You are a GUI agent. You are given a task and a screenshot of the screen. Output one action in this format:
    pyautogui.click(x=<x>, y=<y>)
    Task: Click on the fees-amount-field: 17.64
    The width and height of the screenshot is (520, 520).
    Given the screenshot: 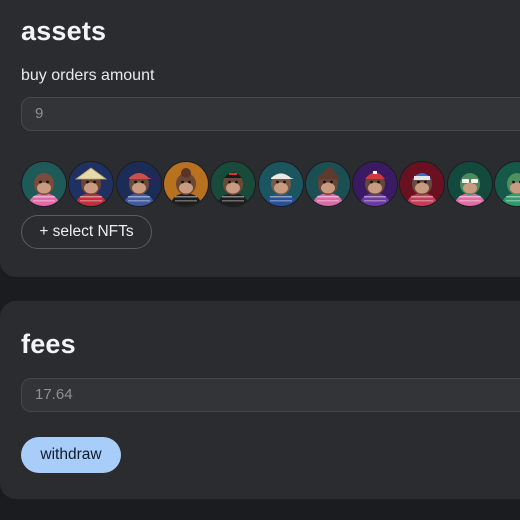 What is the action you would take?
    pyautogui.click(x=270, y=395)
    